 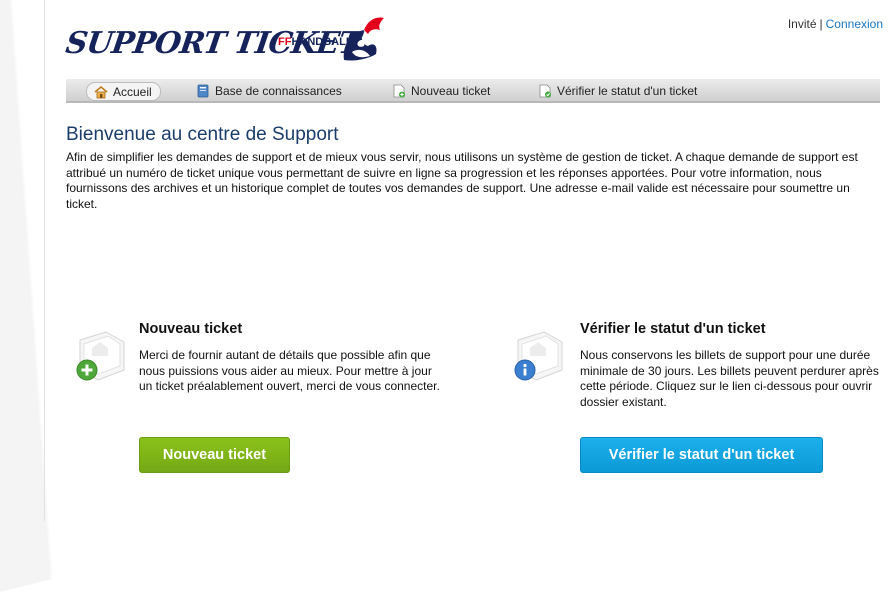 I want to click on rooster-icon, so click(x=363, y=39).